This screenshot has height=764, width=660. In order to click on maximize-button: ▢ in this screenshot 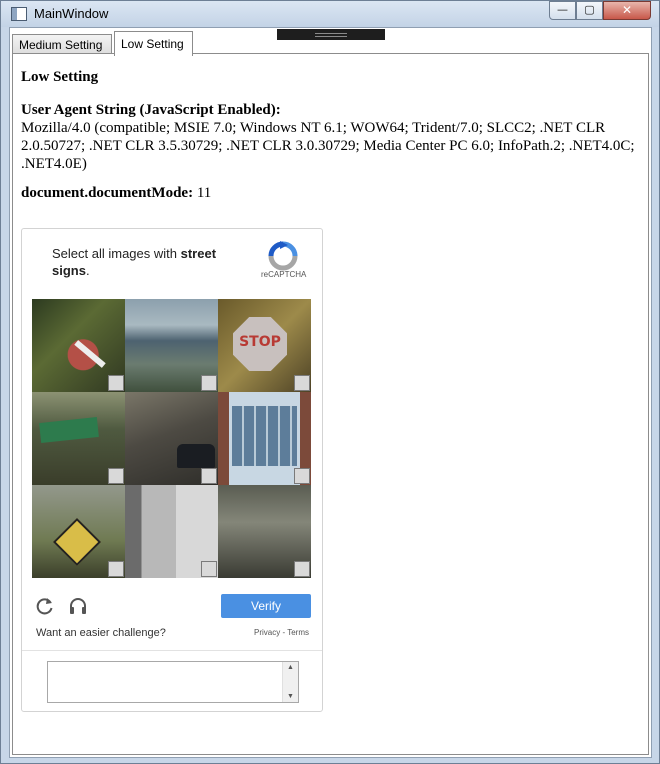, I will do `click(589, 10)`.